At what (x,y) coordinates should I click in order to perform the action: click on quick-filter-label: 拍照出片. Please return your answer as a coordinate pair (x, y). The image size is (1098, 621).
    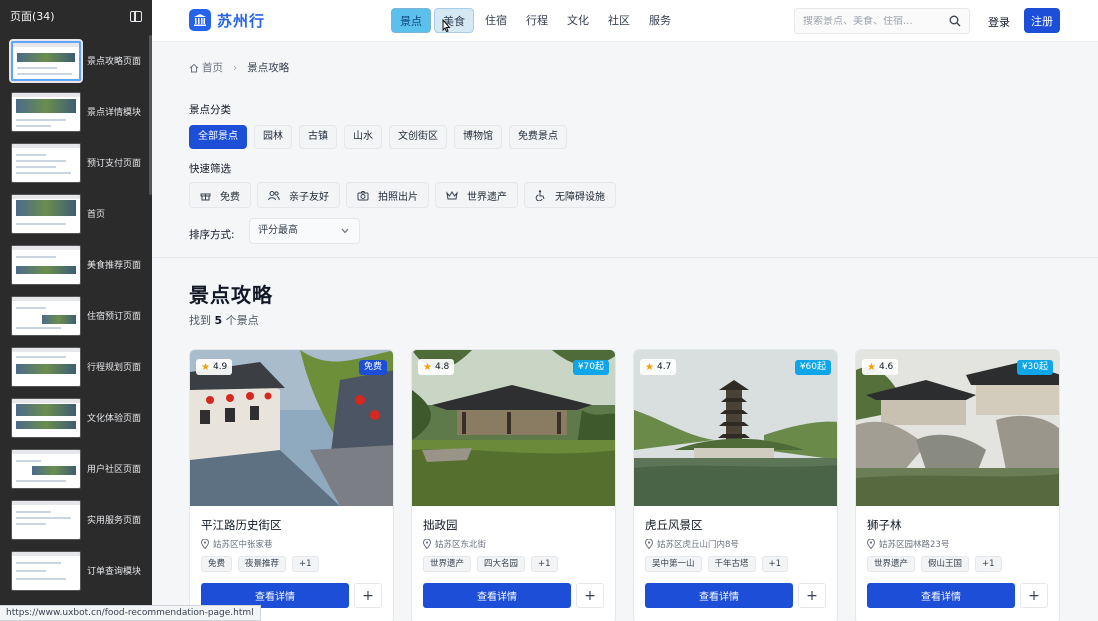
    Looking at the image, I should click on (398, 197).